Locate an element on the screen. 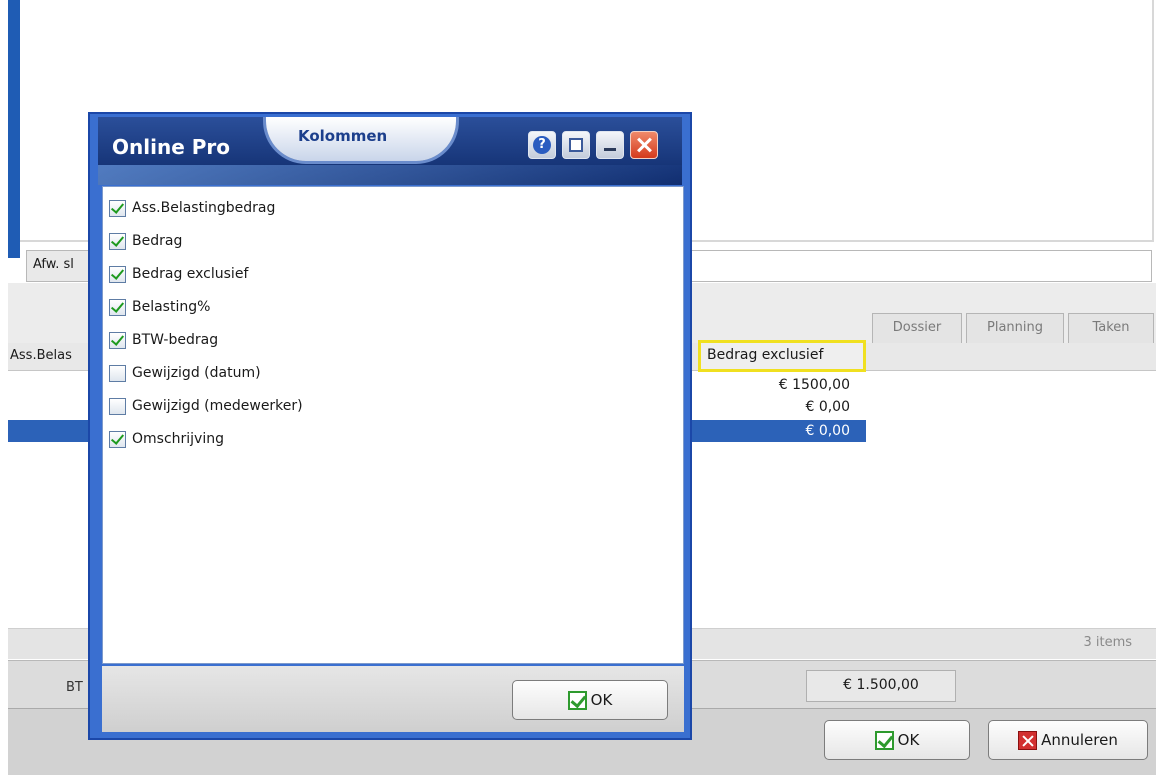  close-button is located at coordinates (644, 145).